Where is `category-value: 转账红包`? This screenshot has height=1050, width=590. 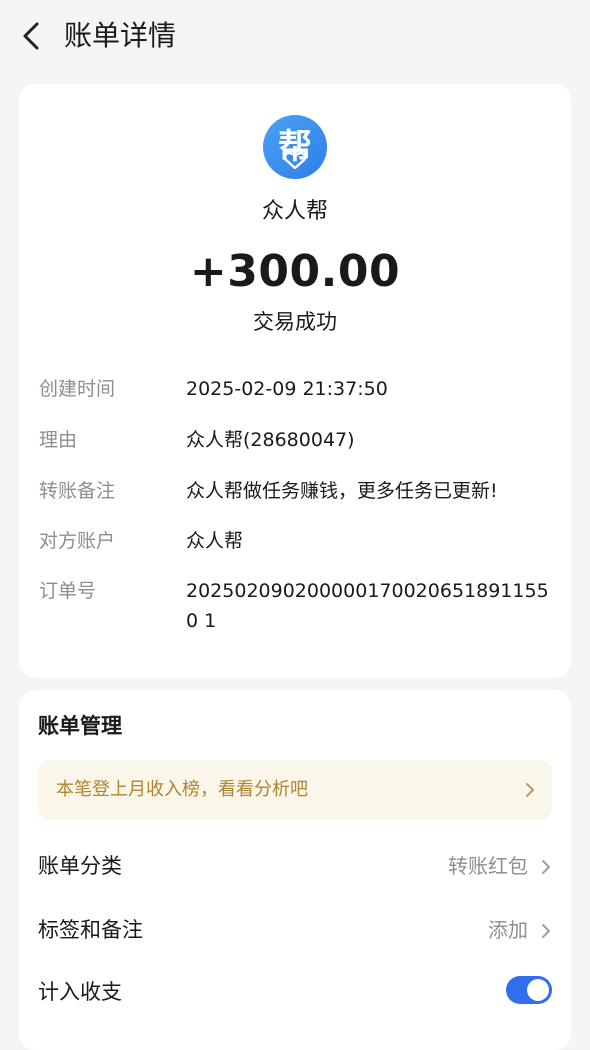 category-value: 转账红包 is located at coordinates (488, 866).